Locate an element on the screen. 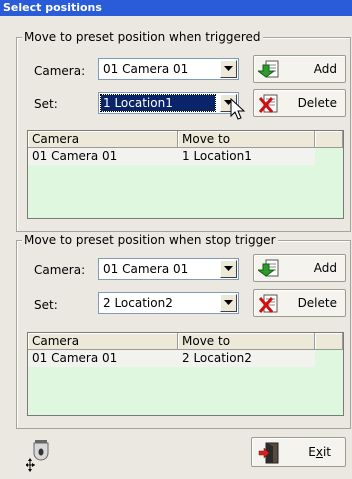 This screenshot has height=479, width=352. trigger-camera-select: 01 Camera 01 is located at coordinates (168, 69).